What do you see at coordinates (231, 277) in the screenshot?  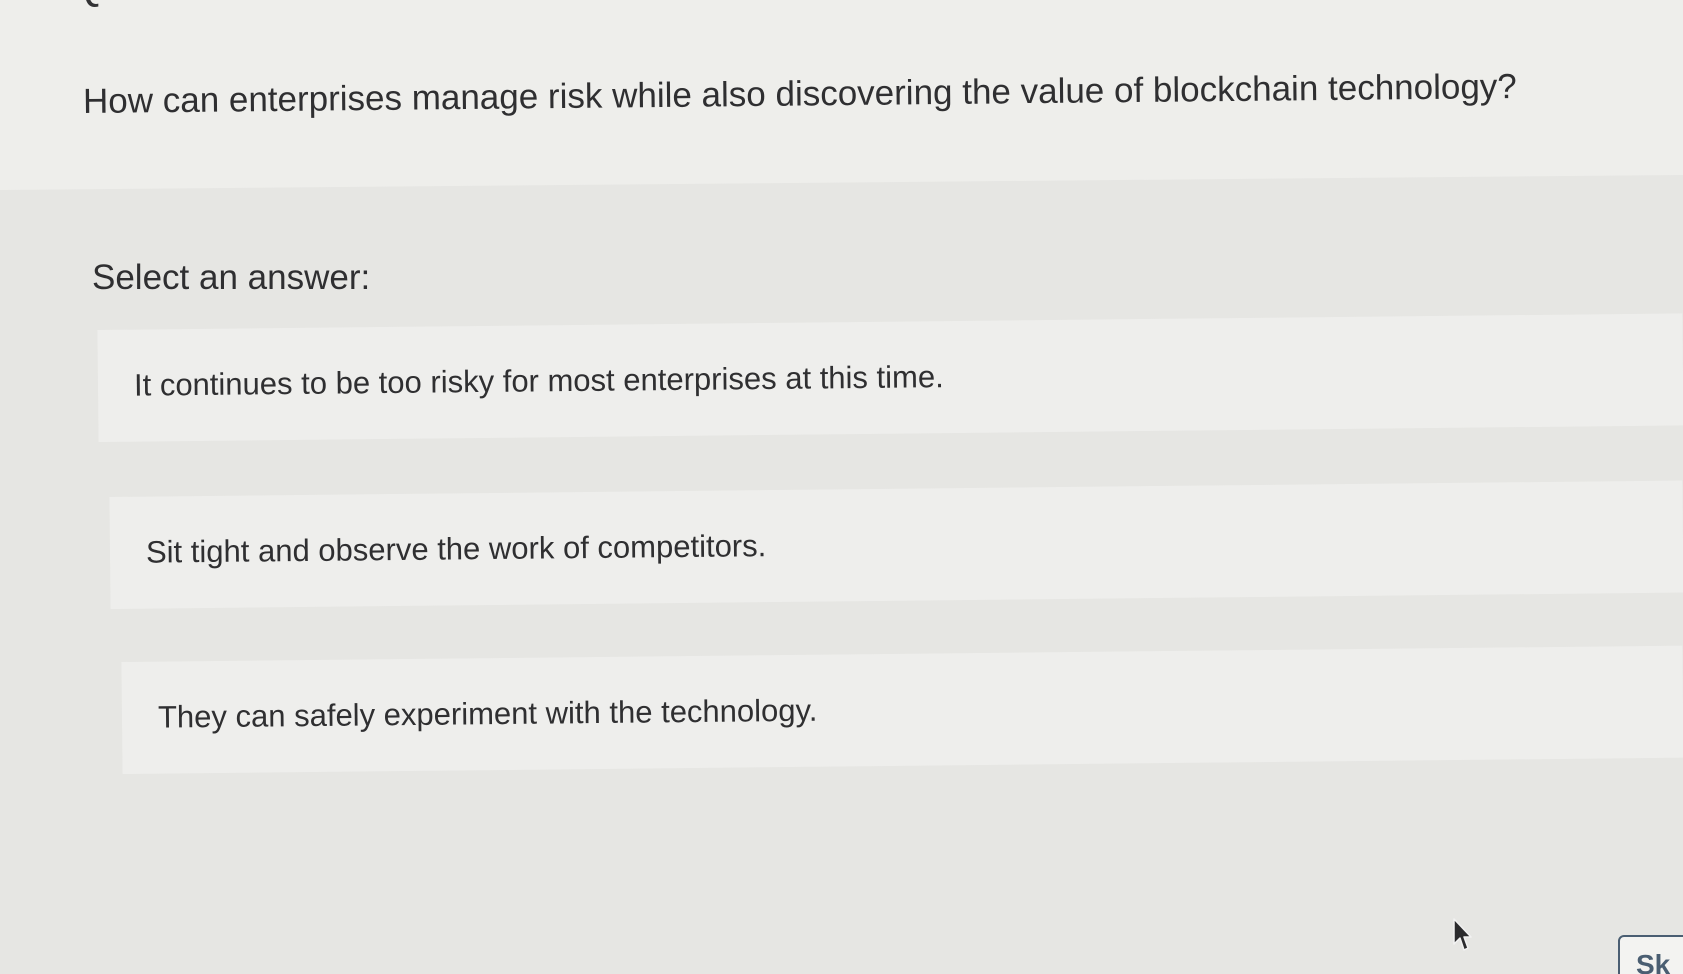 I see `answer-prompt: Select an answer:` at bounding box center [231, 277].